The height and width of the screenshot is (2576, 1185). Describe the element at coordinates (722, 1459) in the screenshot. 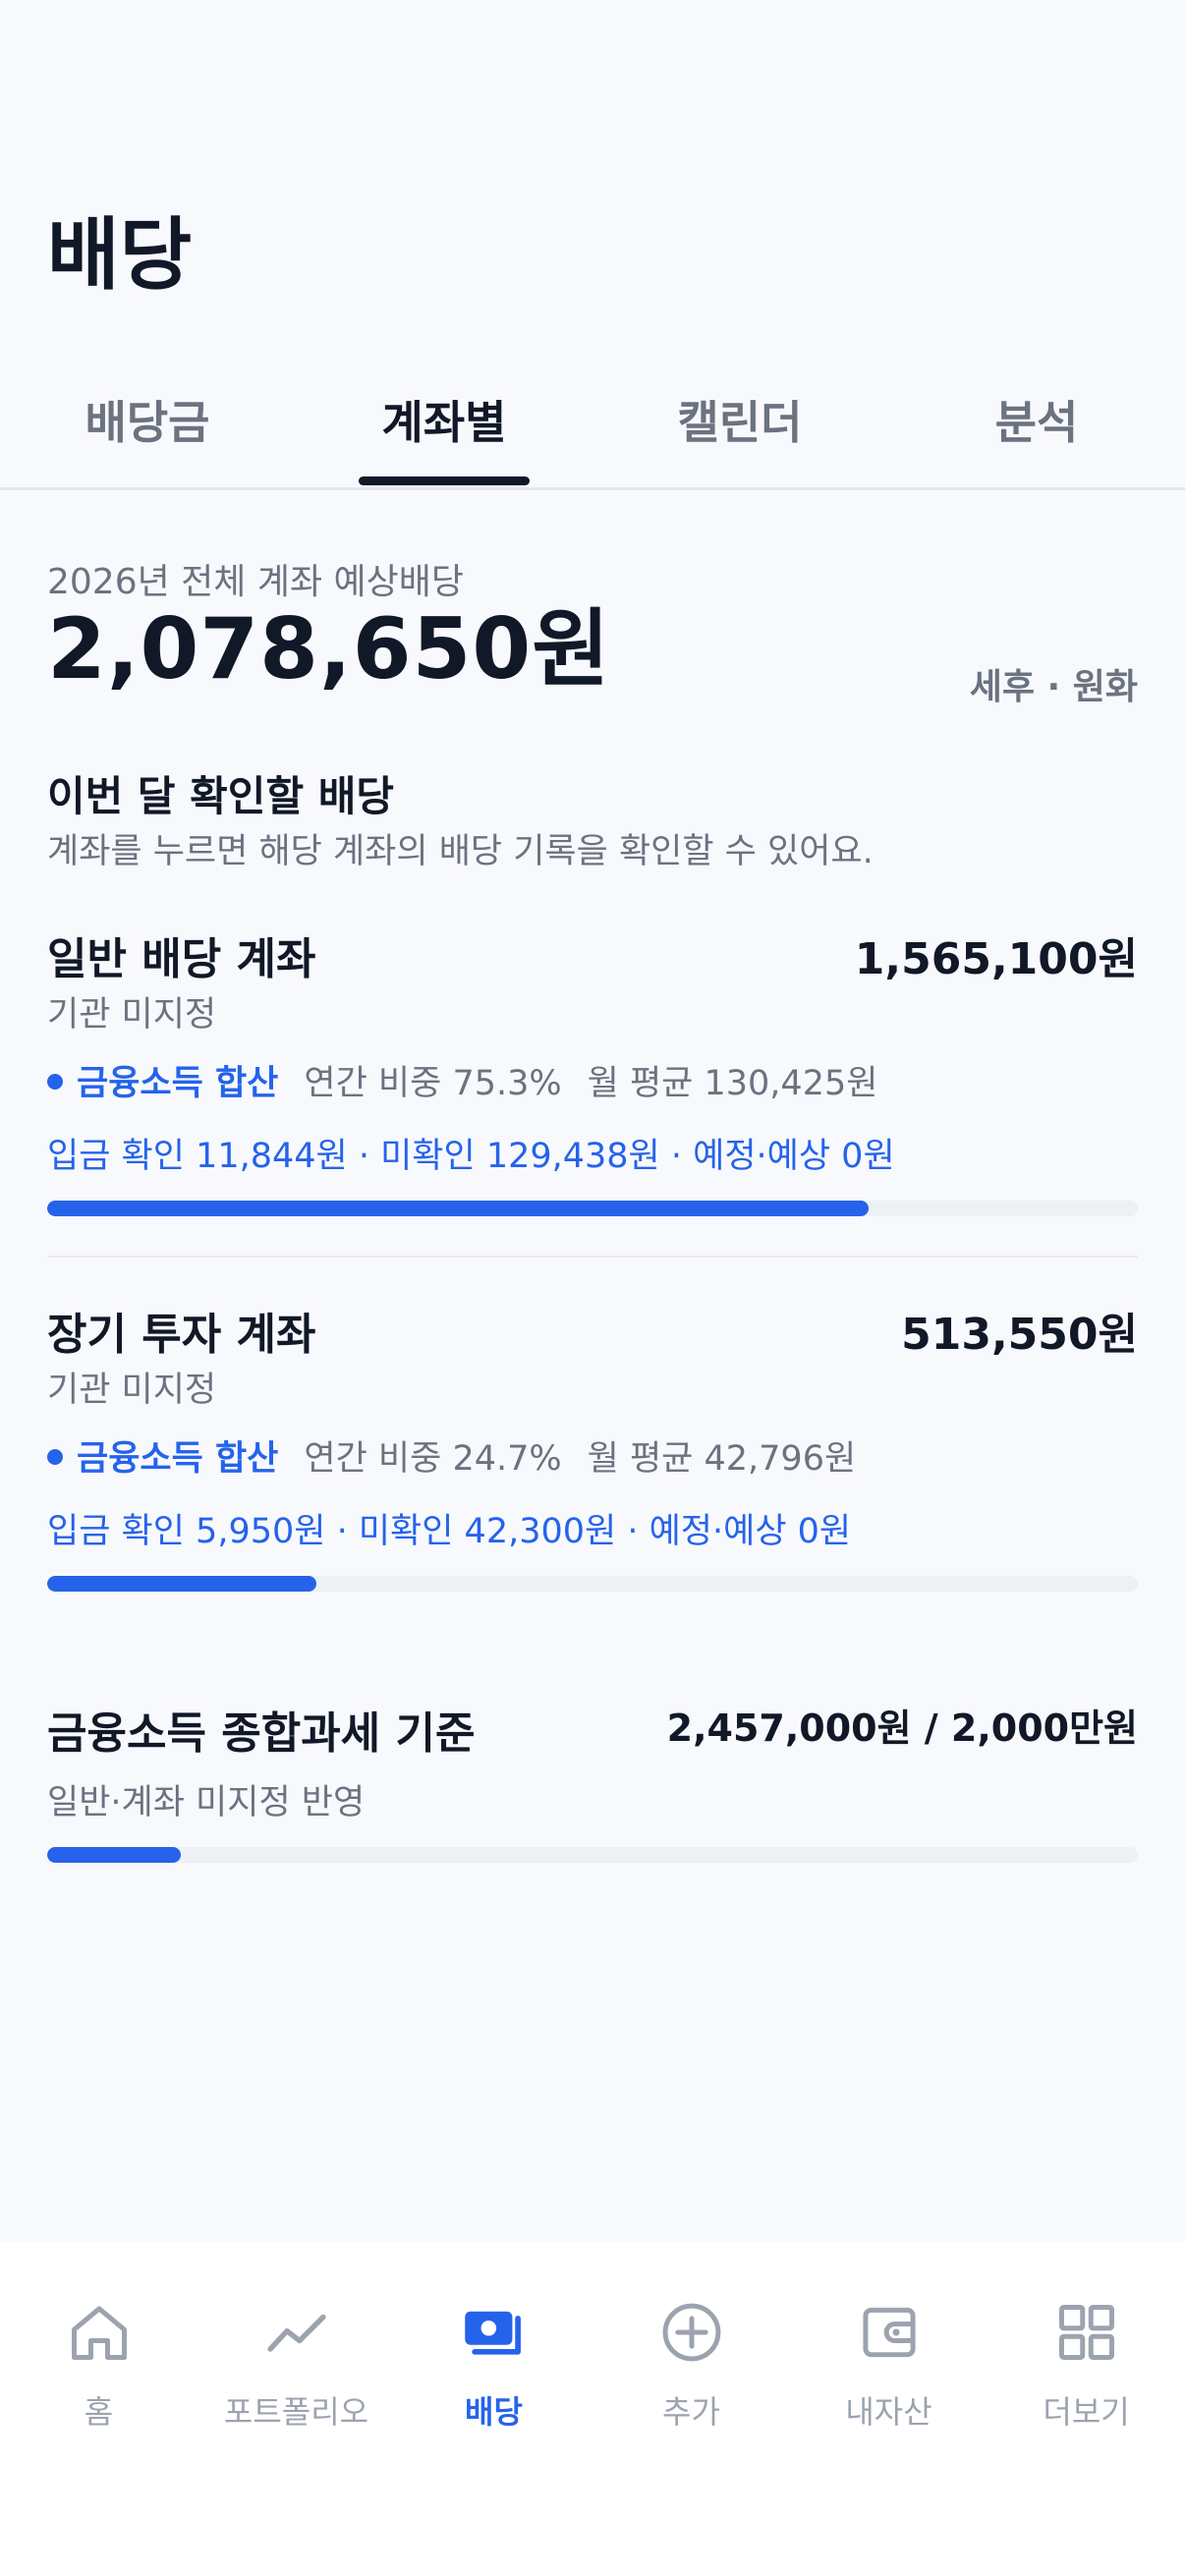

I see `monthly-average: 월 평균 42,796원` at that location.